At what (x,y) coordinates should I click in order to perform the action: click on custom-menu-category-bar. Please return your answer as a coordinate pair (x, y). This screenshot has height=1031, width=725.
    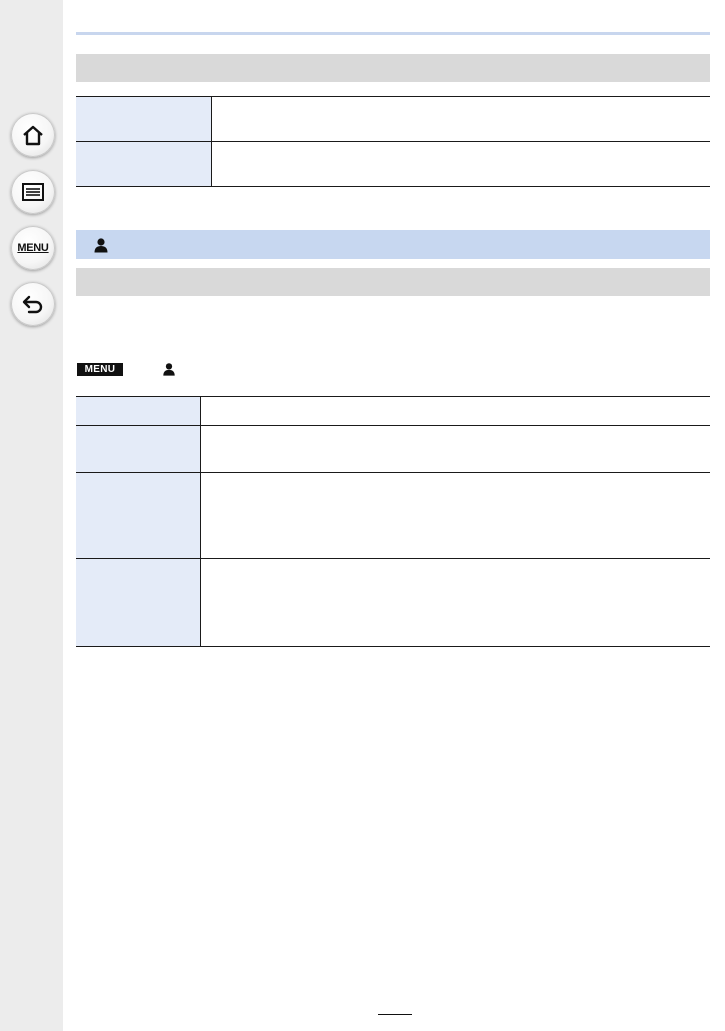
    Looking at the image, I should click on (393, 244).